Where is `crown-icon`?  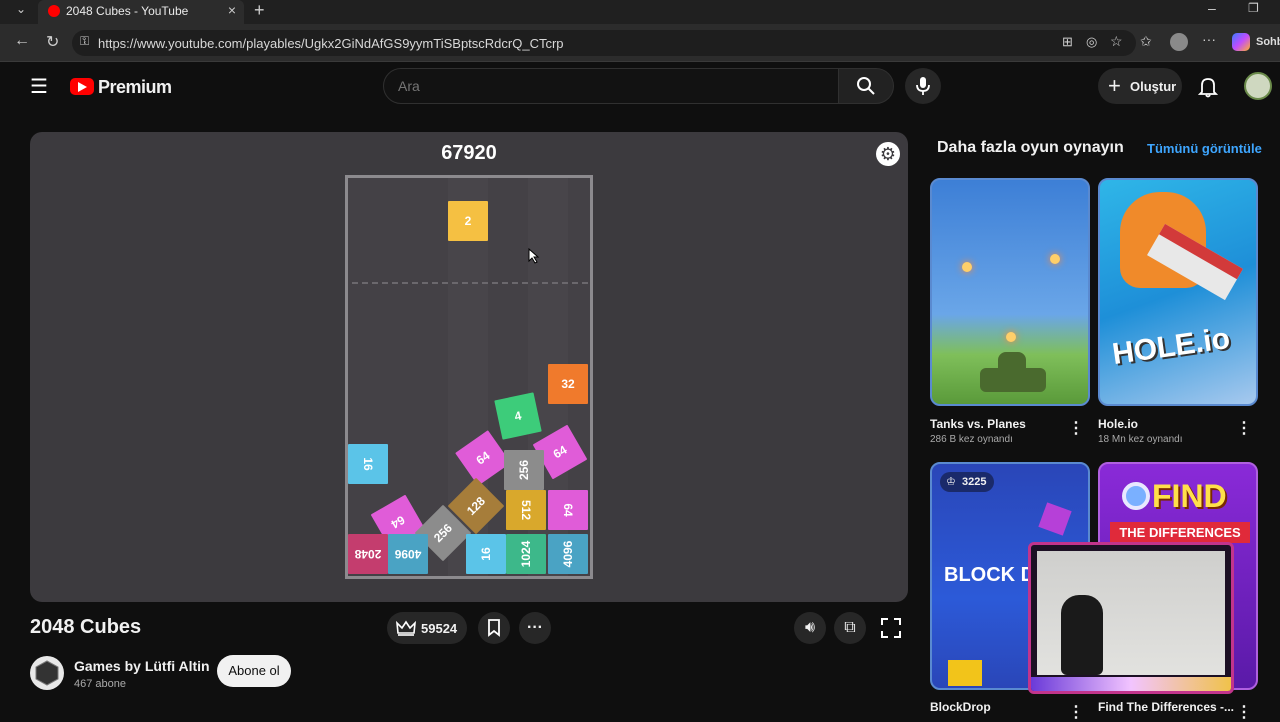
crown-icon is located at coordinates (406, 628).